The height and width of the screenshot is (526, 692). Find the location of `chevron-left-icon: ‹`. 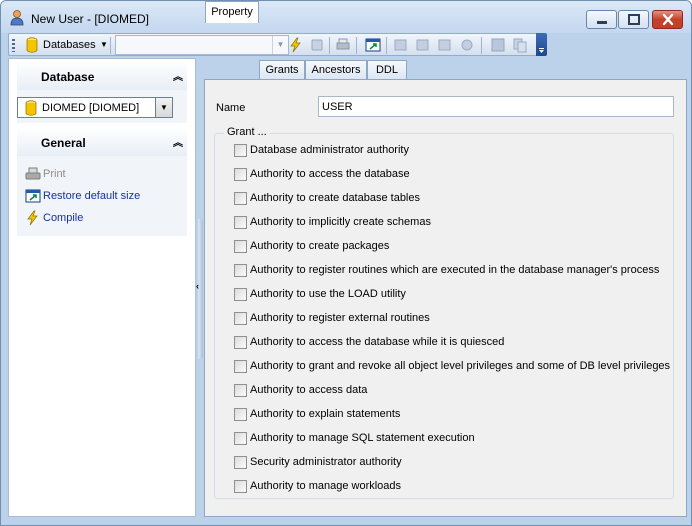

chevron-left-icon: ‹ is located at coordinates (197, 286).